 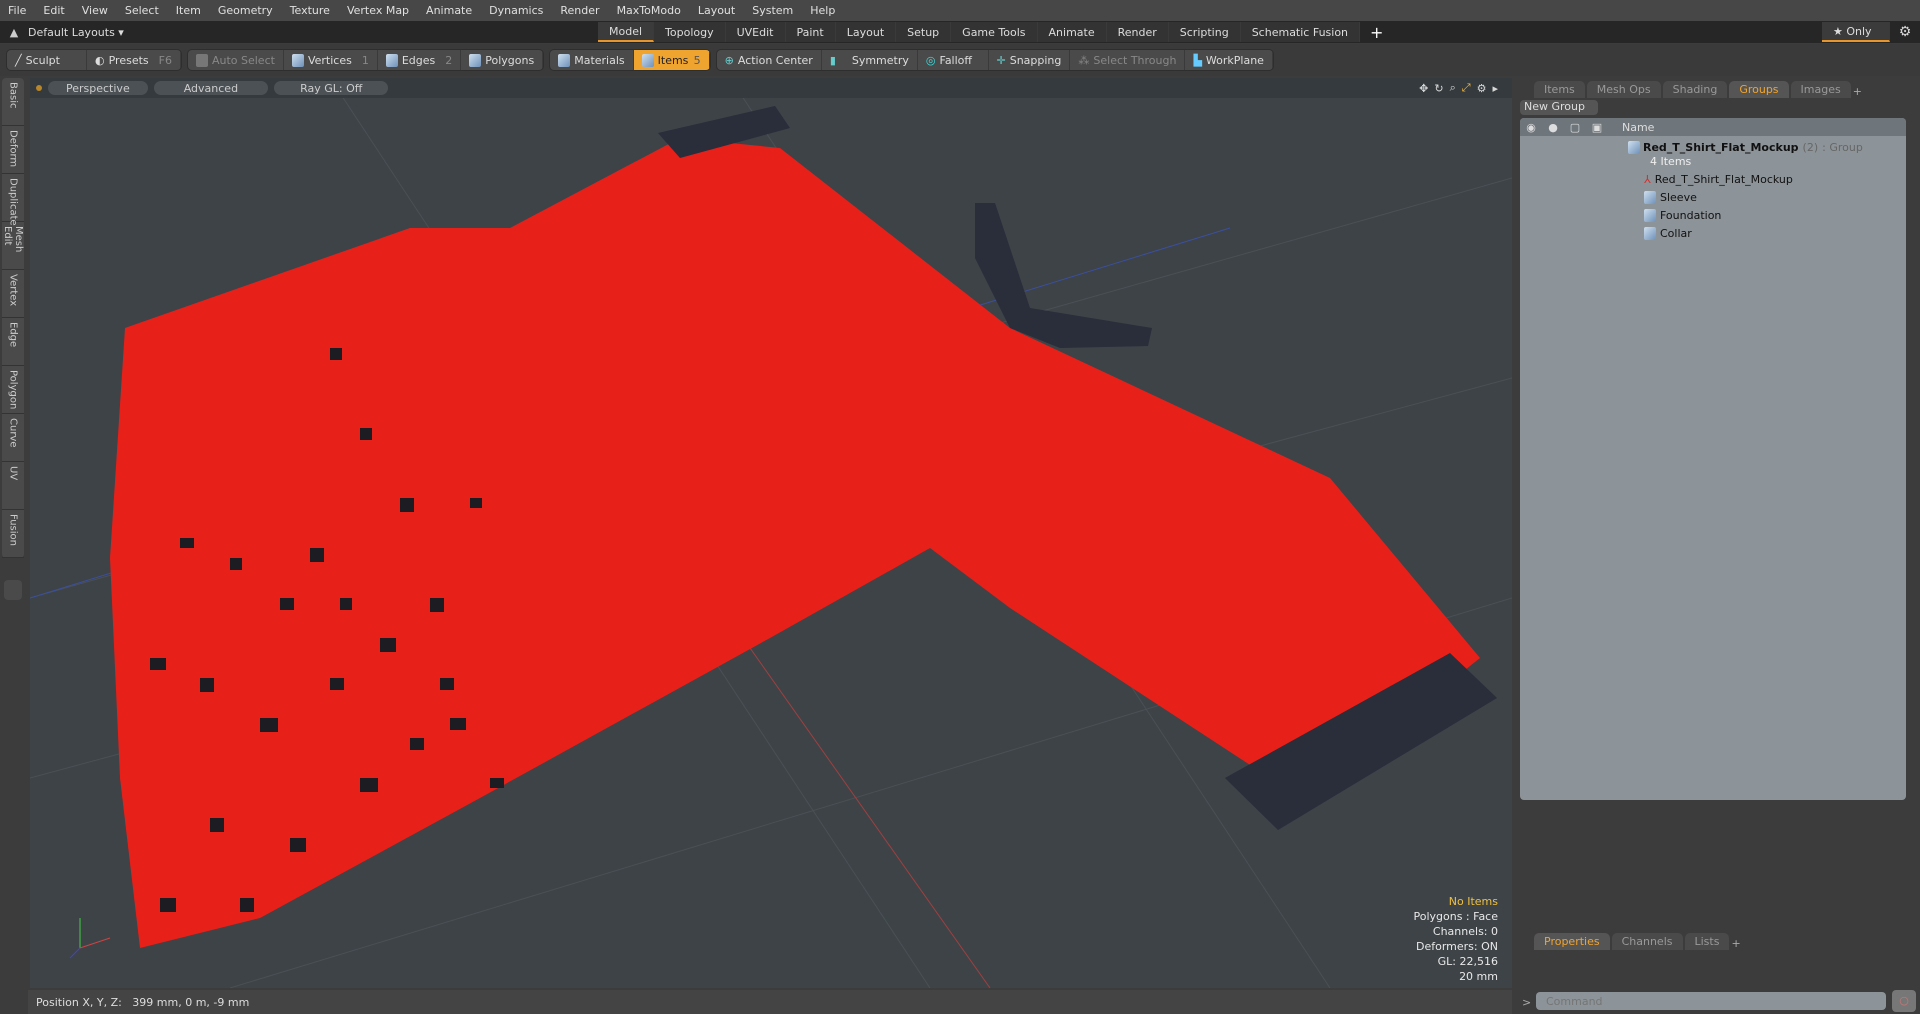 I want to click on select-through-button: ⁂ Select Through, so click(x=1128, y=60).